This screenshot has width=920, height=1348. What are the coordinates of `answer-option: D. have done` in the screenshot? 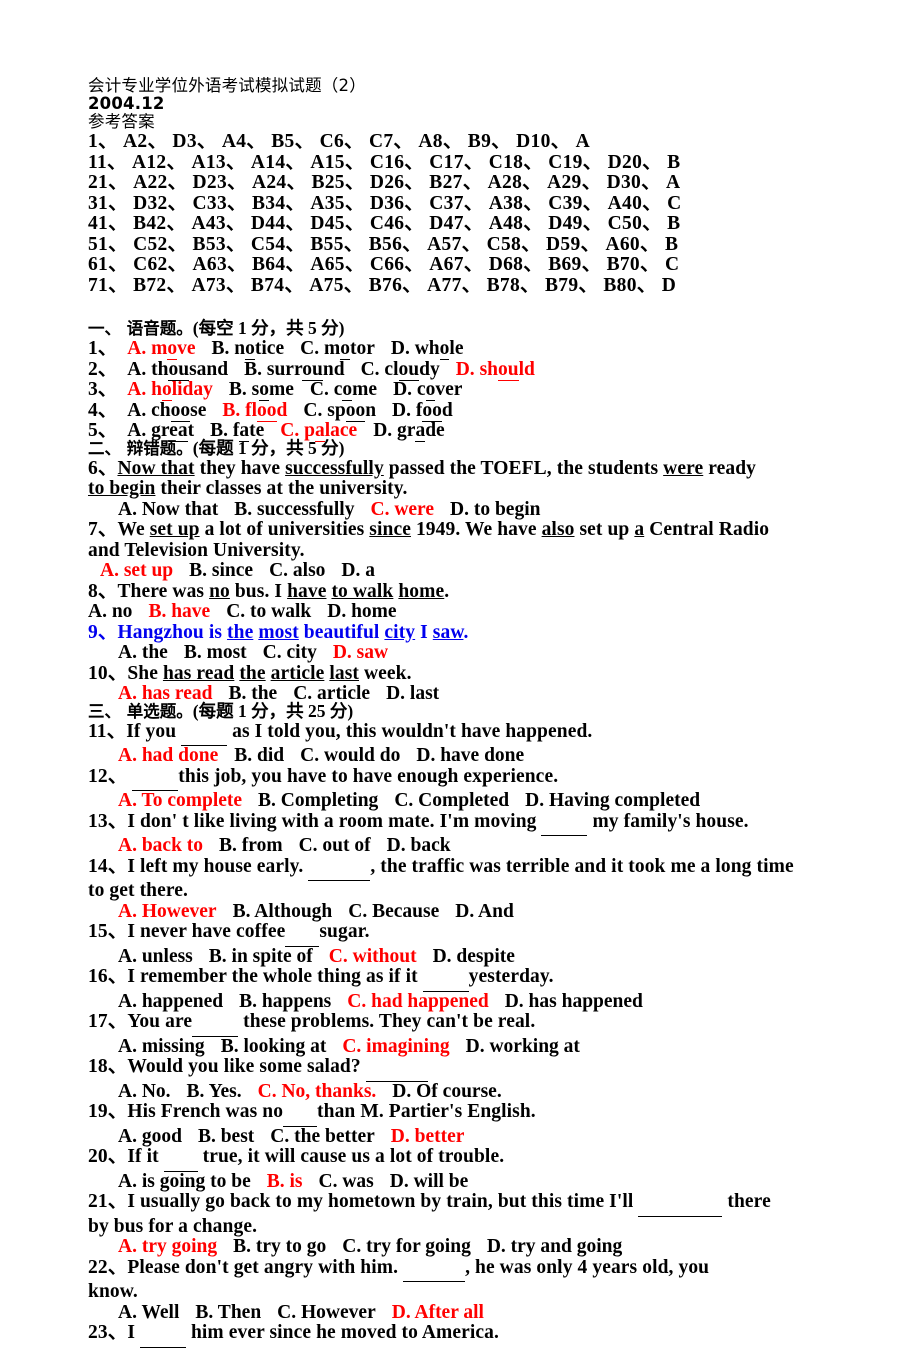 It's located at (470, 755).